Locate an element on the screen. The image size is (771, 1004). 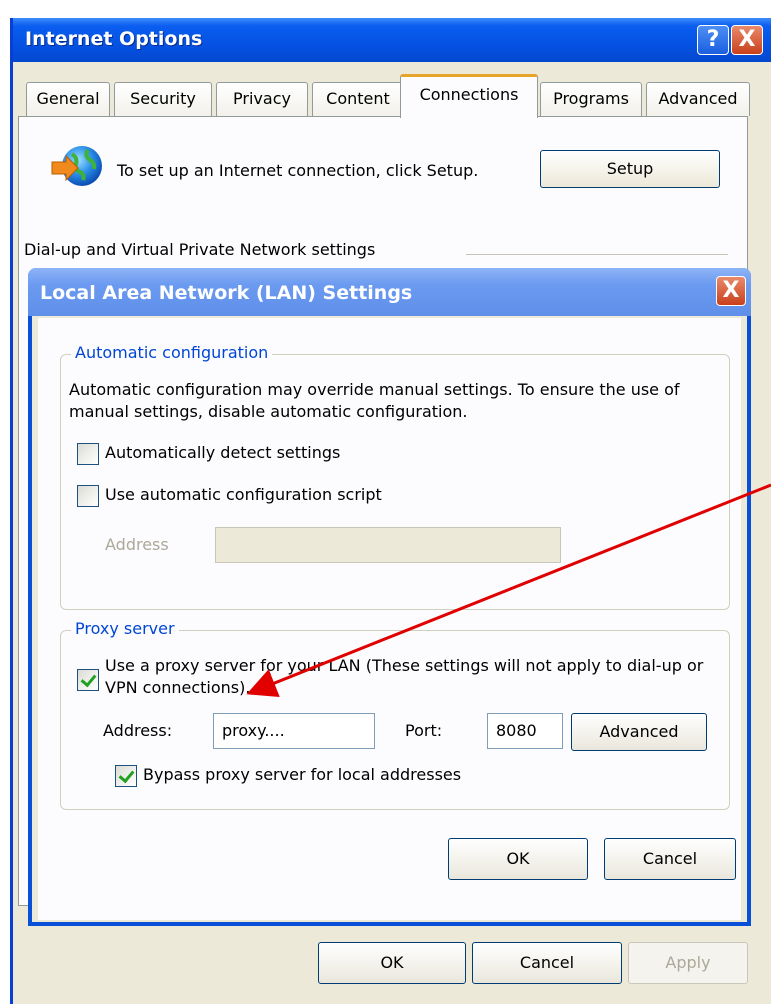
auto-detect-label: Automatically detect settings is located at coordinates (222, 452).